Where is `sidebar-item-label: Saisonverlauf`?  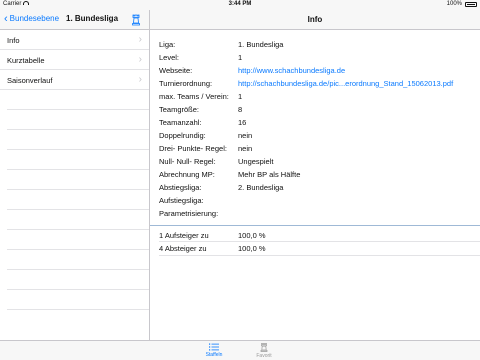 sidebar-item-label: Saisonverlauf is located at coordinates (30, 80).